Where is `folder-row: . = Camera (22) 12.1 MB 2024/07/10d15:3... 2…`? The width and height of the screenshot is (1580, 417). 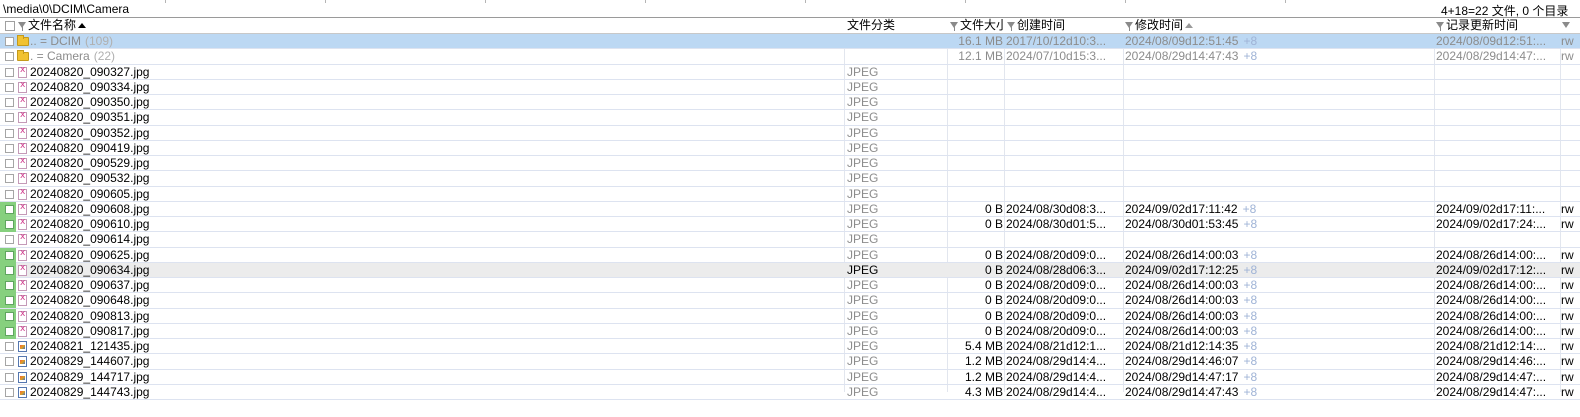
folder-row: . = Camera (22) 12.1 MB 2024/07/10d15:3... 2… is located at coordinates (790, 57).